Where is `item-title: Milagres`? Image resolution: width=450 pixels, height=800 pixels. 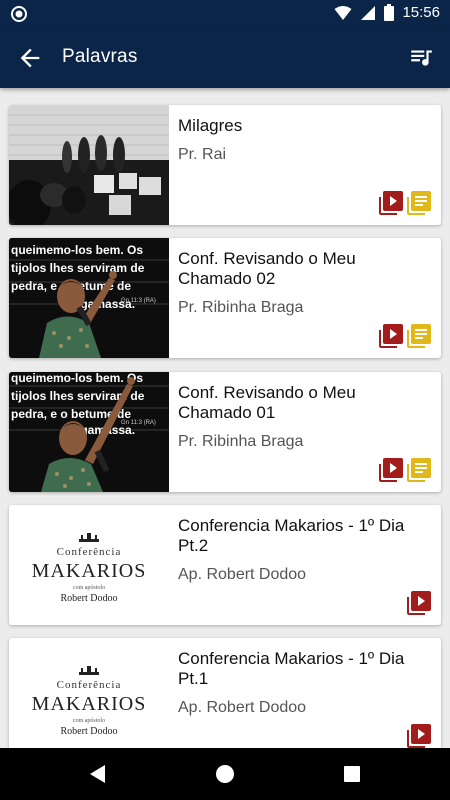
item-title: Milagres is located at coordinates (210, 125).